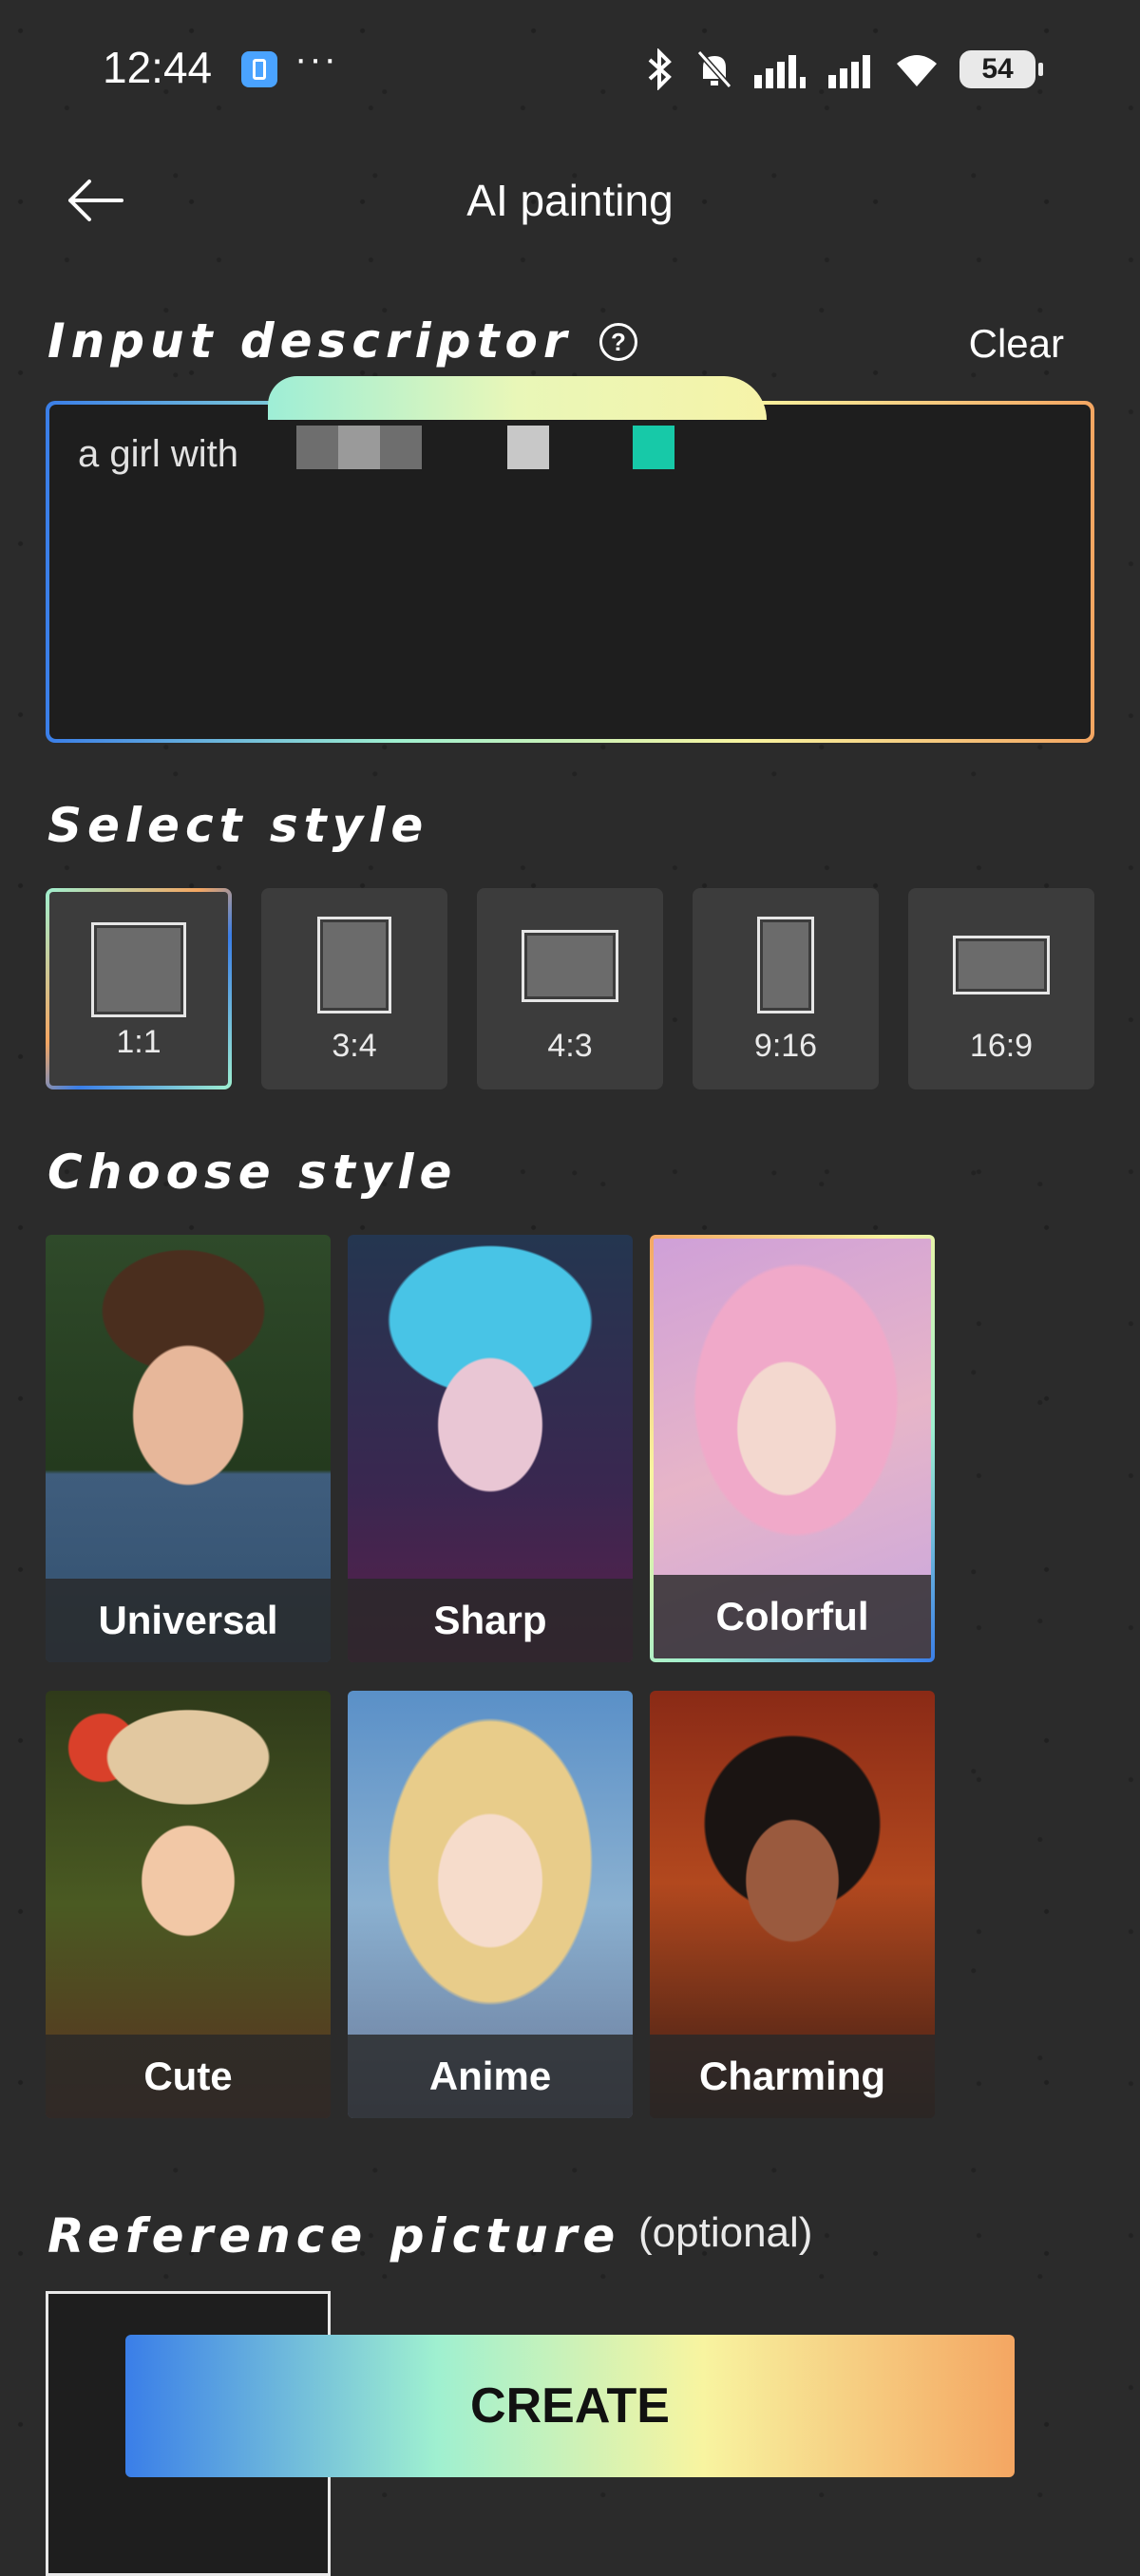 The image size is (1140, 2576). I want to click on ratio-3-4-icon, so click(354, 965).